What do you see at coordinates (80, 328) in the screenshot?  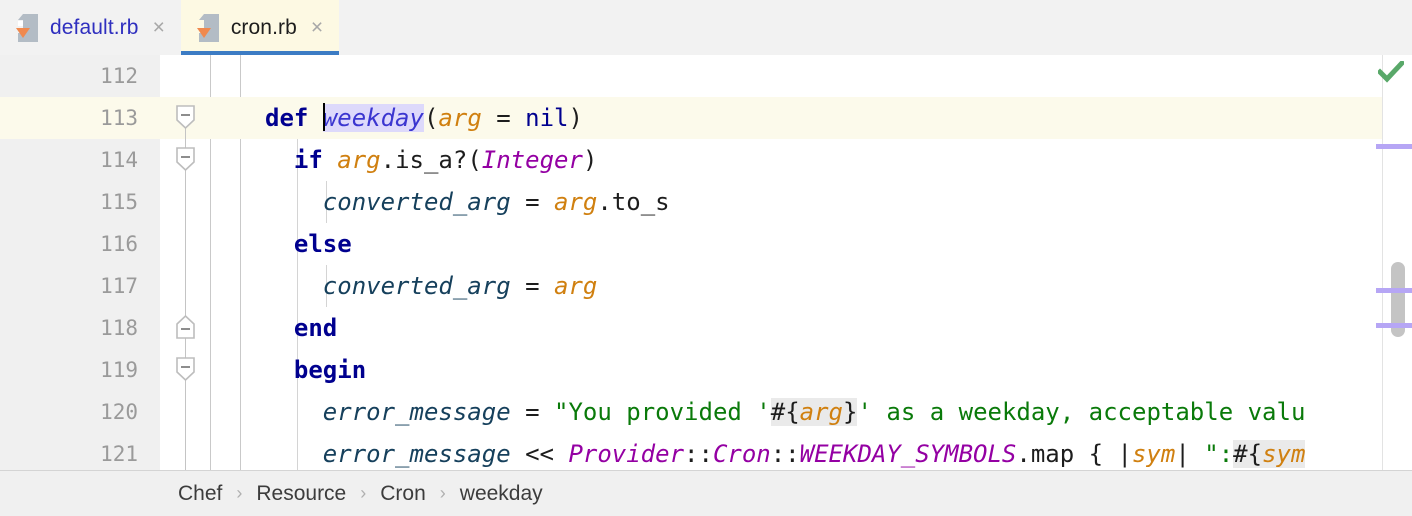 I see `line-number: 118` at bounding box center [80, 328].